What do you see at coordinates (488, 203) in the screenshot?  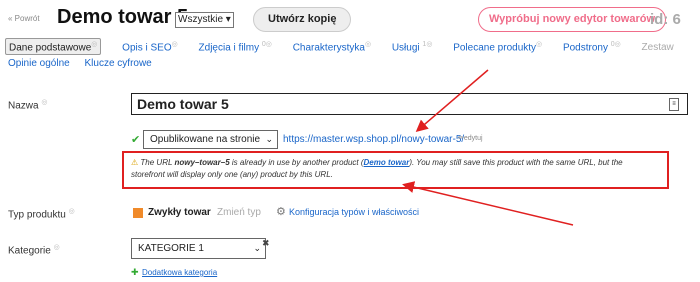 I see `arrow-to-warning` at bounding box center [488, 203].